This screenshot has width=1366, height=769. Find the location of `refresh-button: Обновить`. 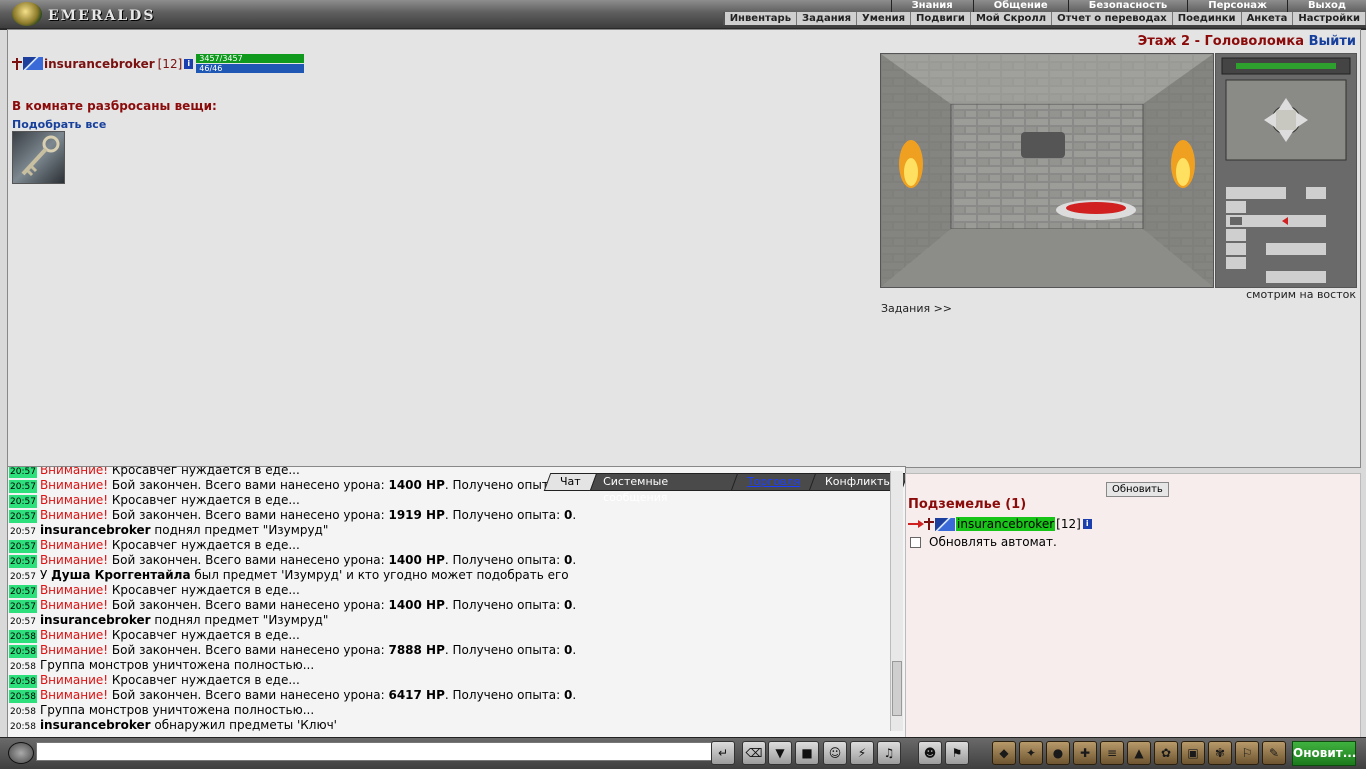

refresh-button: Обновить is located at coordinates (1137, 489).